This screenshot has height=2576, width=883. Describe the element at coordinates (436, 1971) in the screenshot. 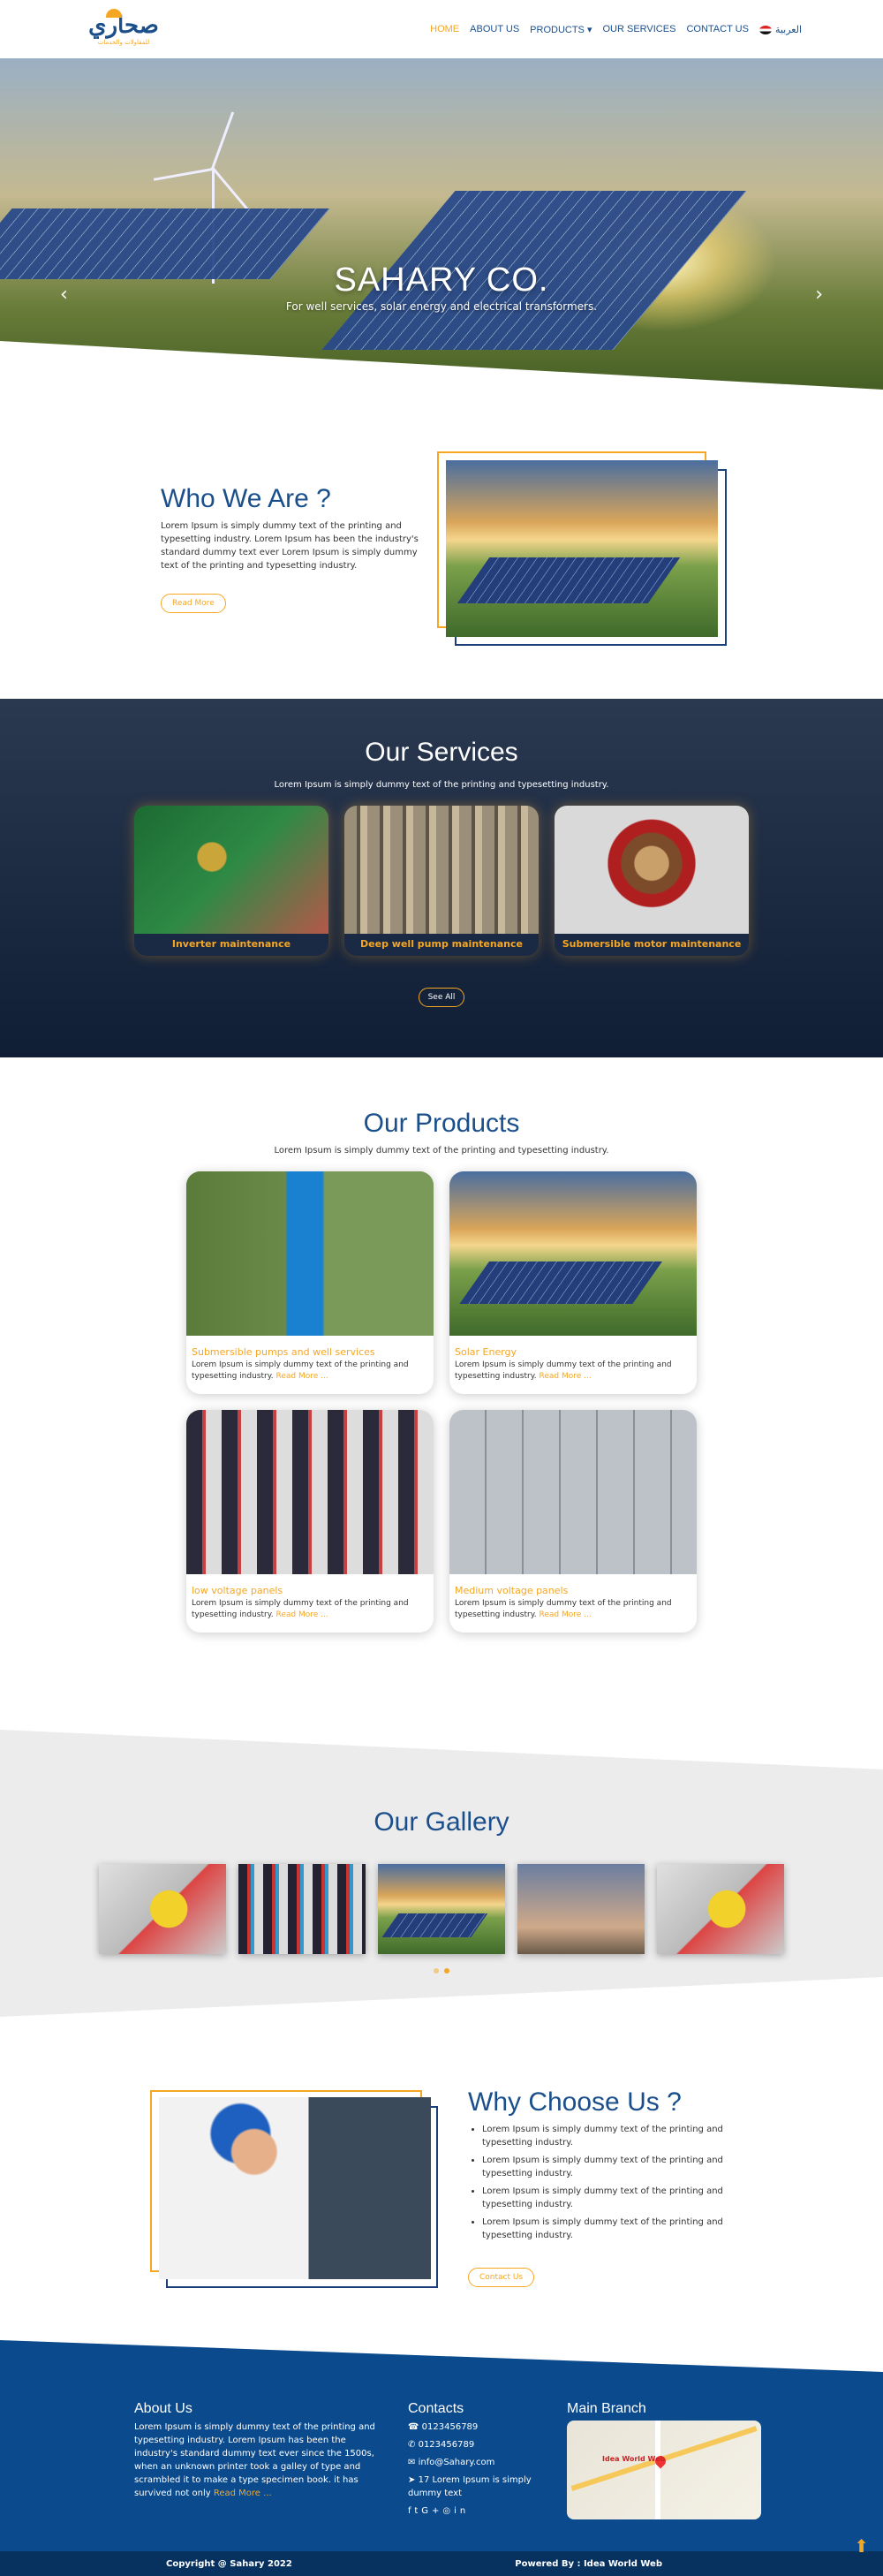

I see `carousel-dot` at that location.